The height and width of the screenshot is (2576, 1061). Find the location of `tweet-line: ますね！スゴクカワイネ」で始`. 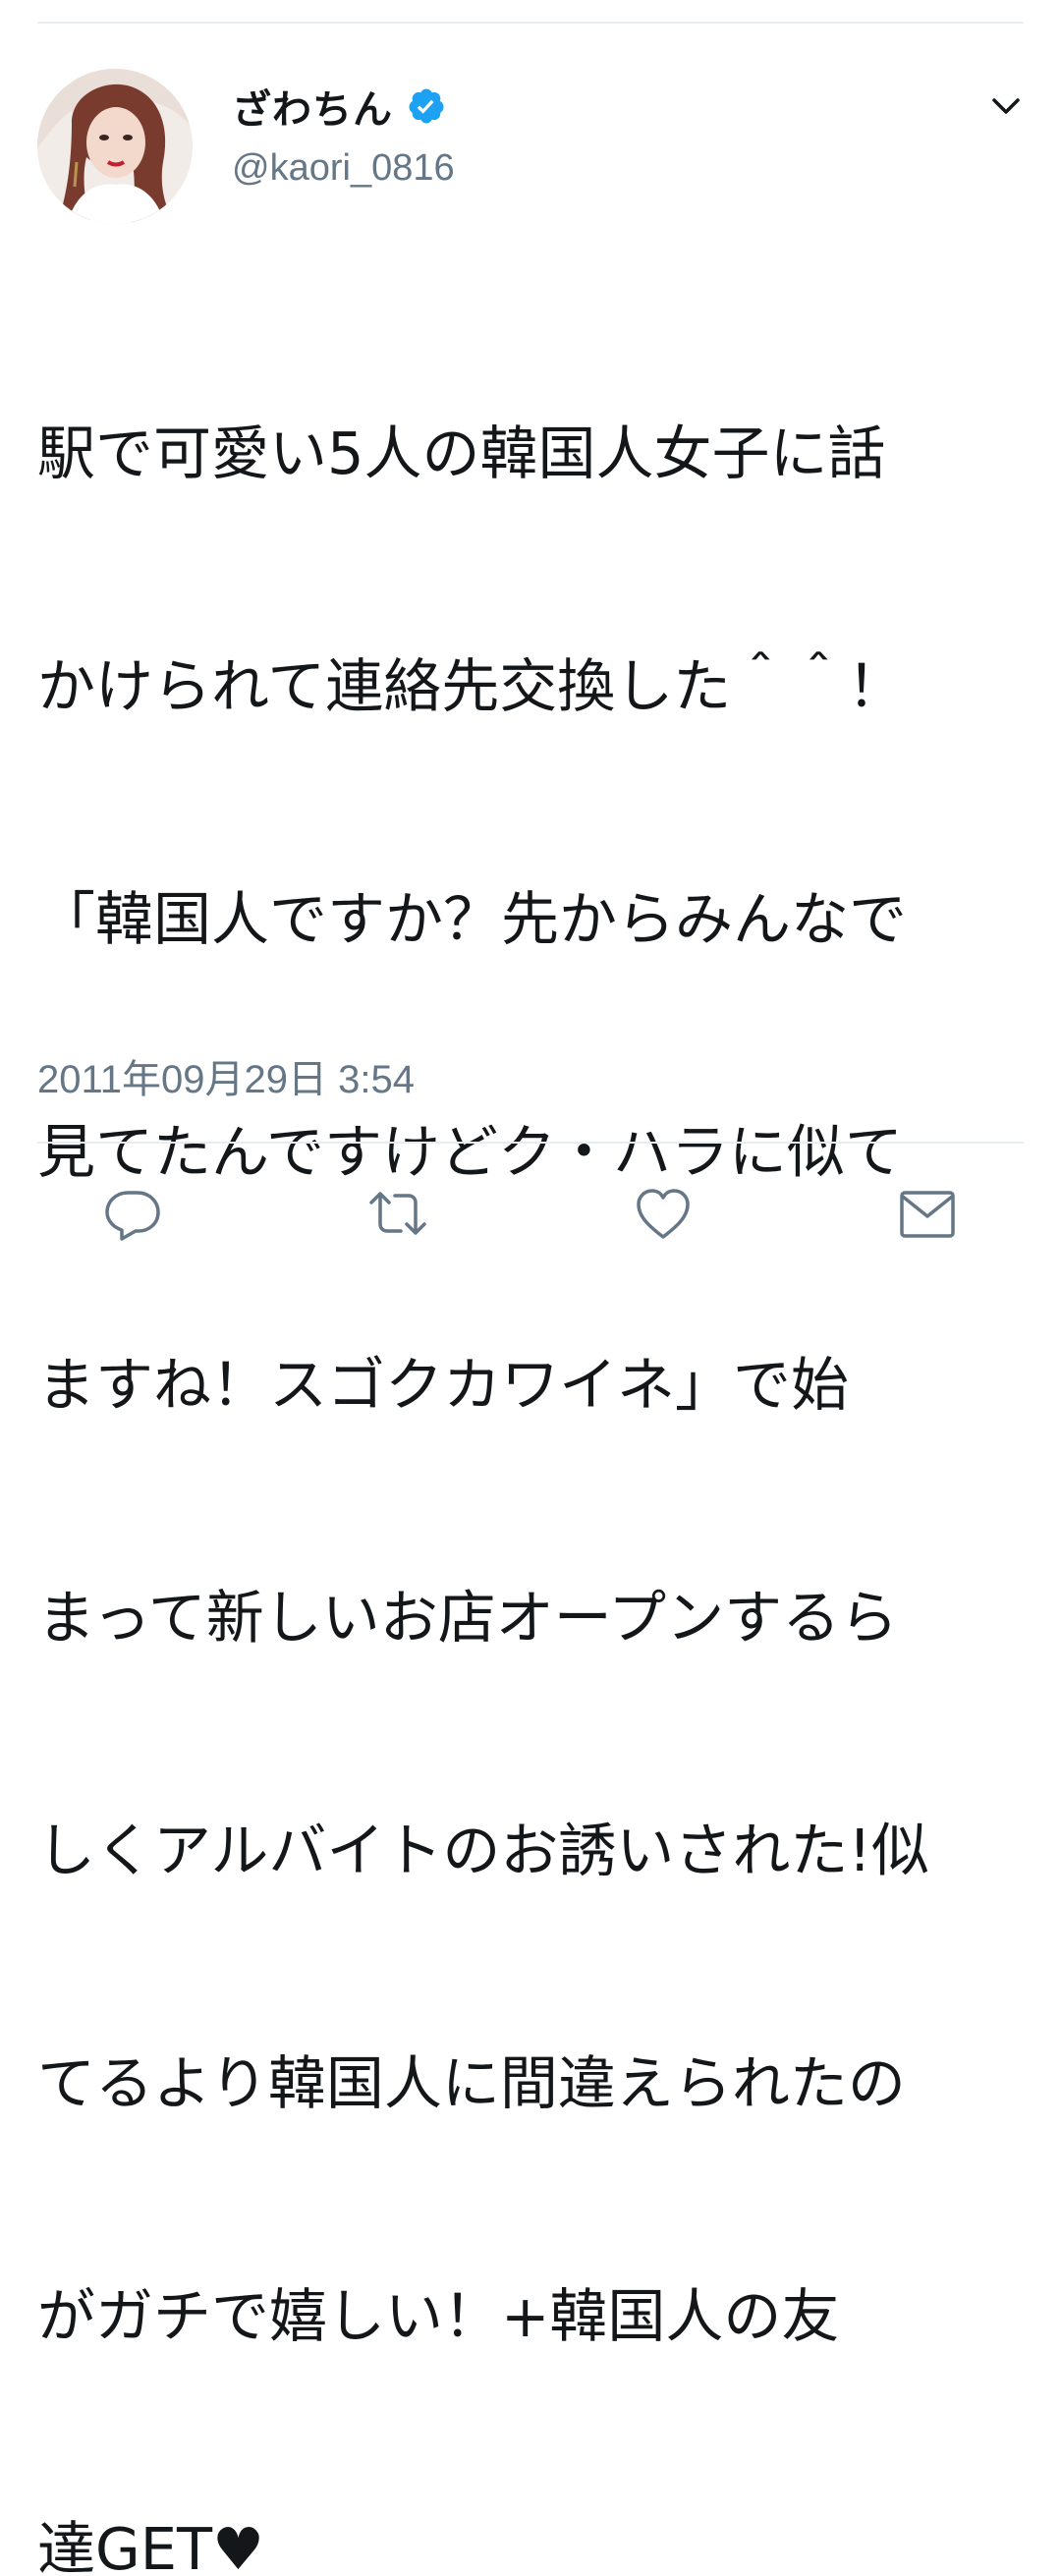

tweet-line: ますね！スゴクカワイネ」で始 is located at coordinates (443, 1385).